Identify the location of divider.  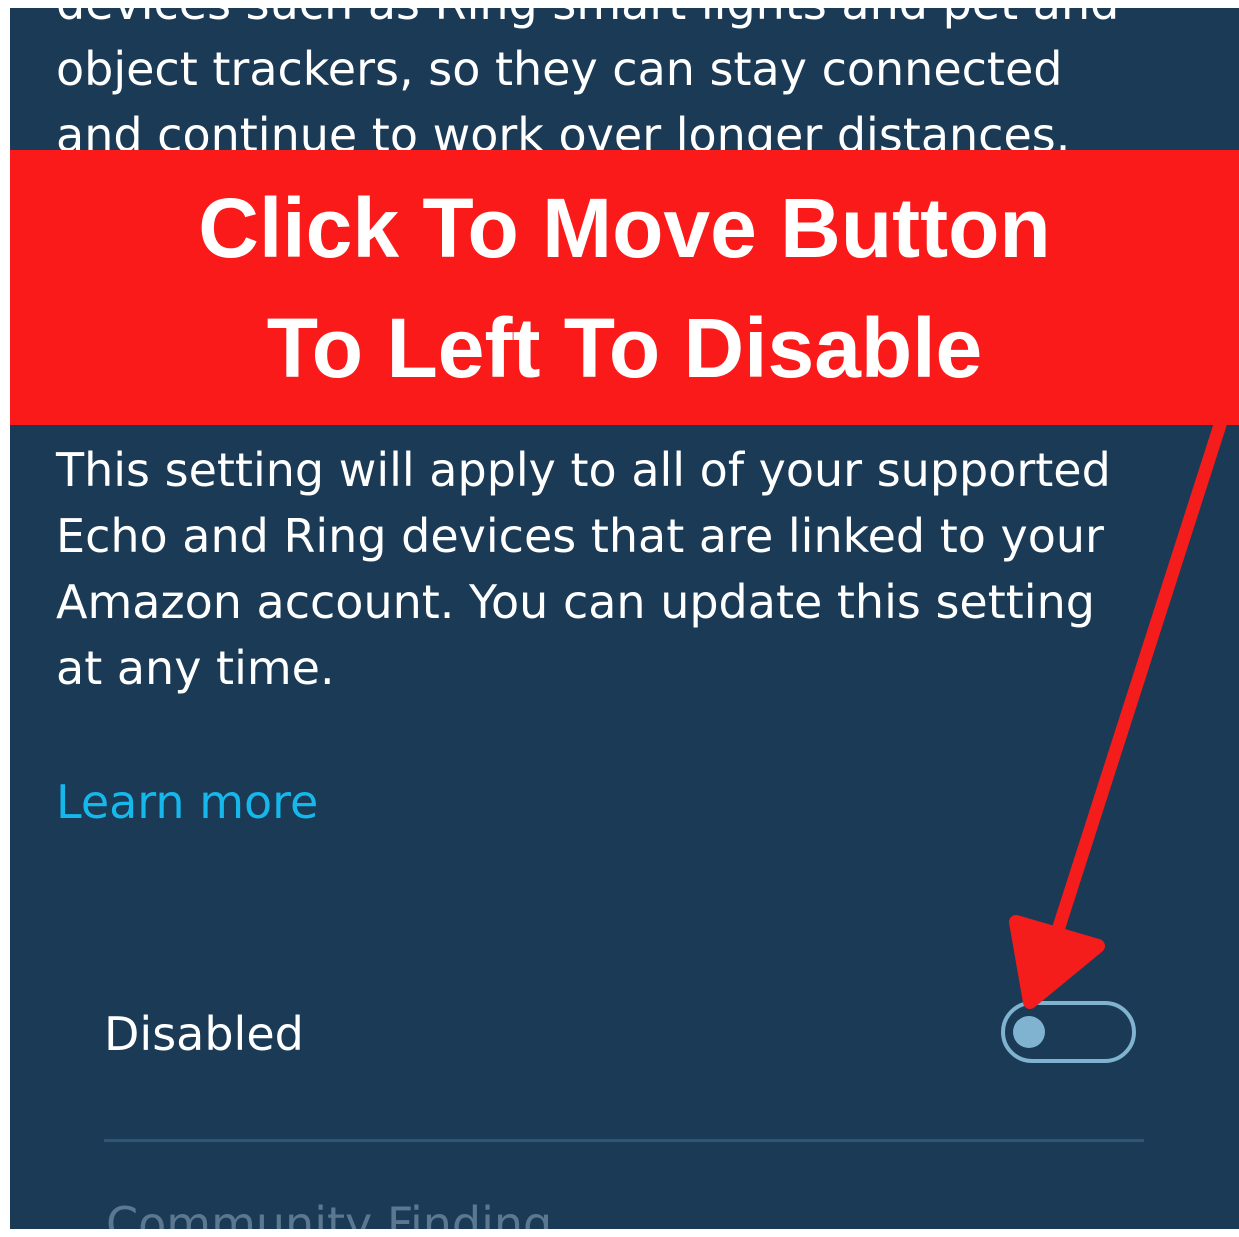
(624, 1140).